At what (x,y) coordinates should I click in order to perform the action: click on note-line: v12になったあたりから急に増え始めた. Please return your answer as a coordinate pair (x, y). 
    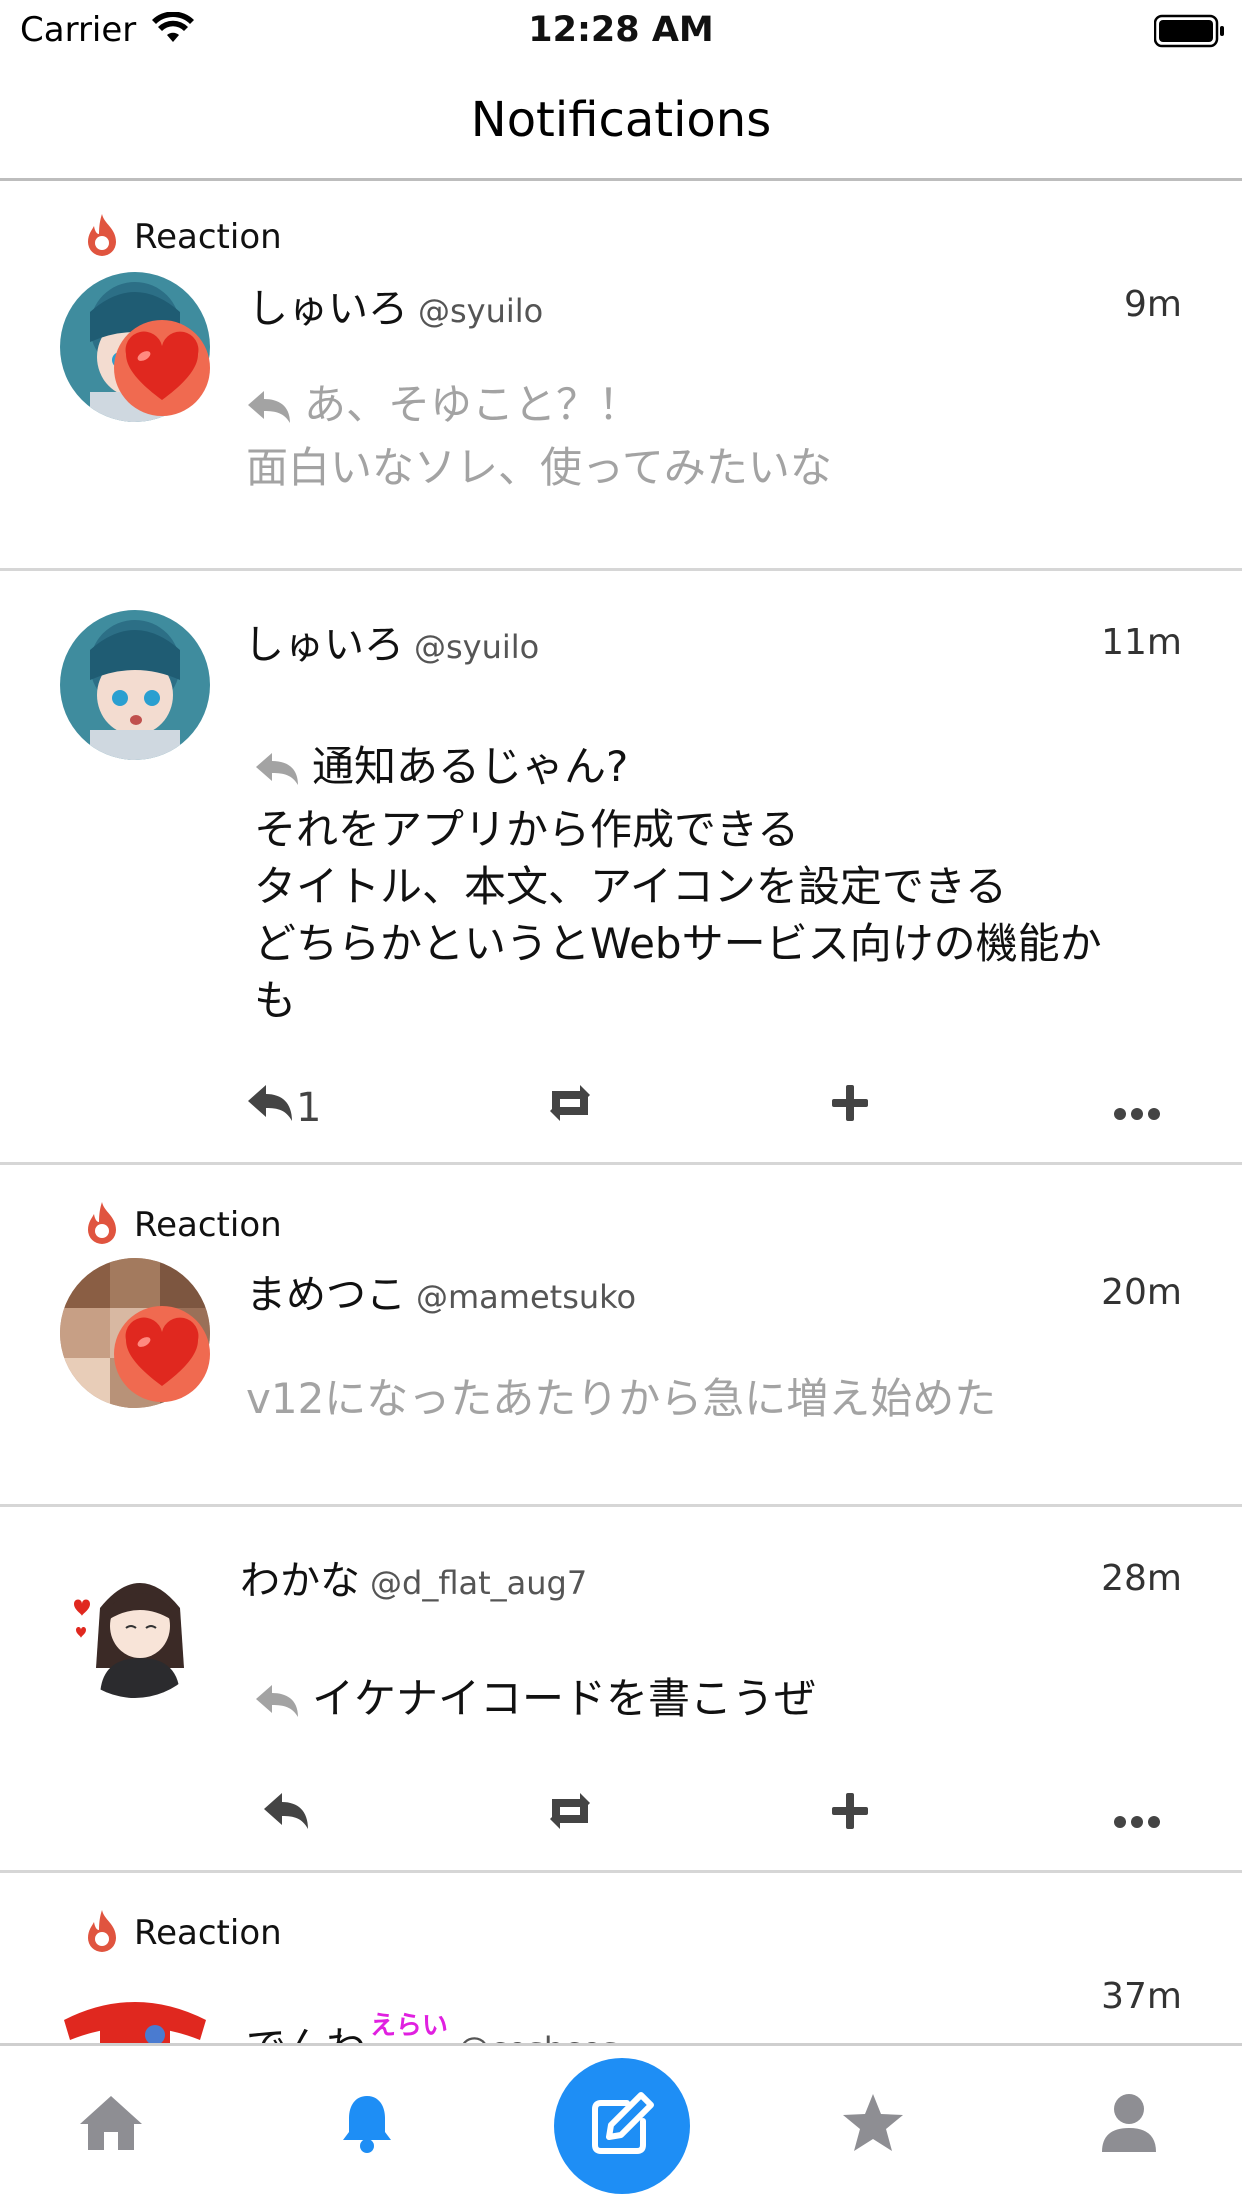
    Looking at the image, I should click on (621, 1398).